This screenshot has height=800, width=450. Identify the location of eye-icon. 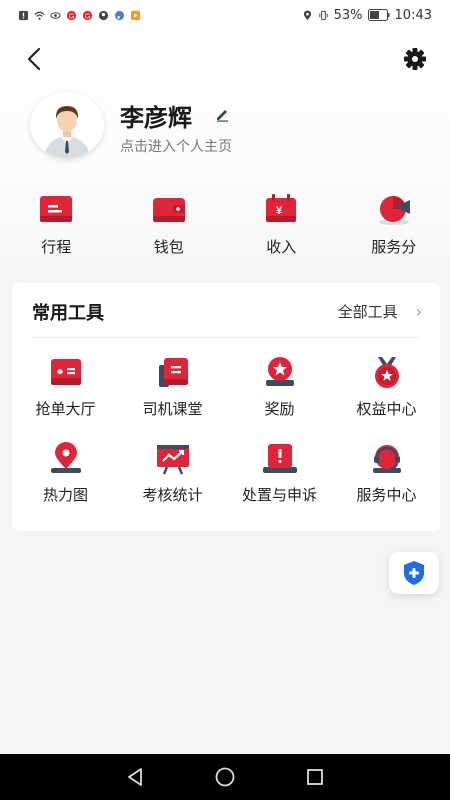
(55, 15).